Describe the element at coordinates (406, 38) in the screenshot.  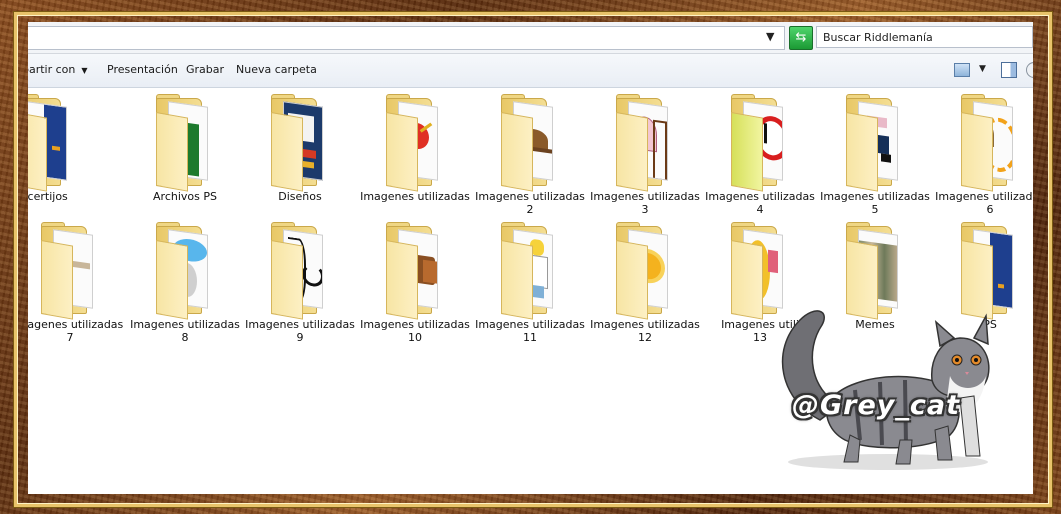
I see `address-field` at that location.